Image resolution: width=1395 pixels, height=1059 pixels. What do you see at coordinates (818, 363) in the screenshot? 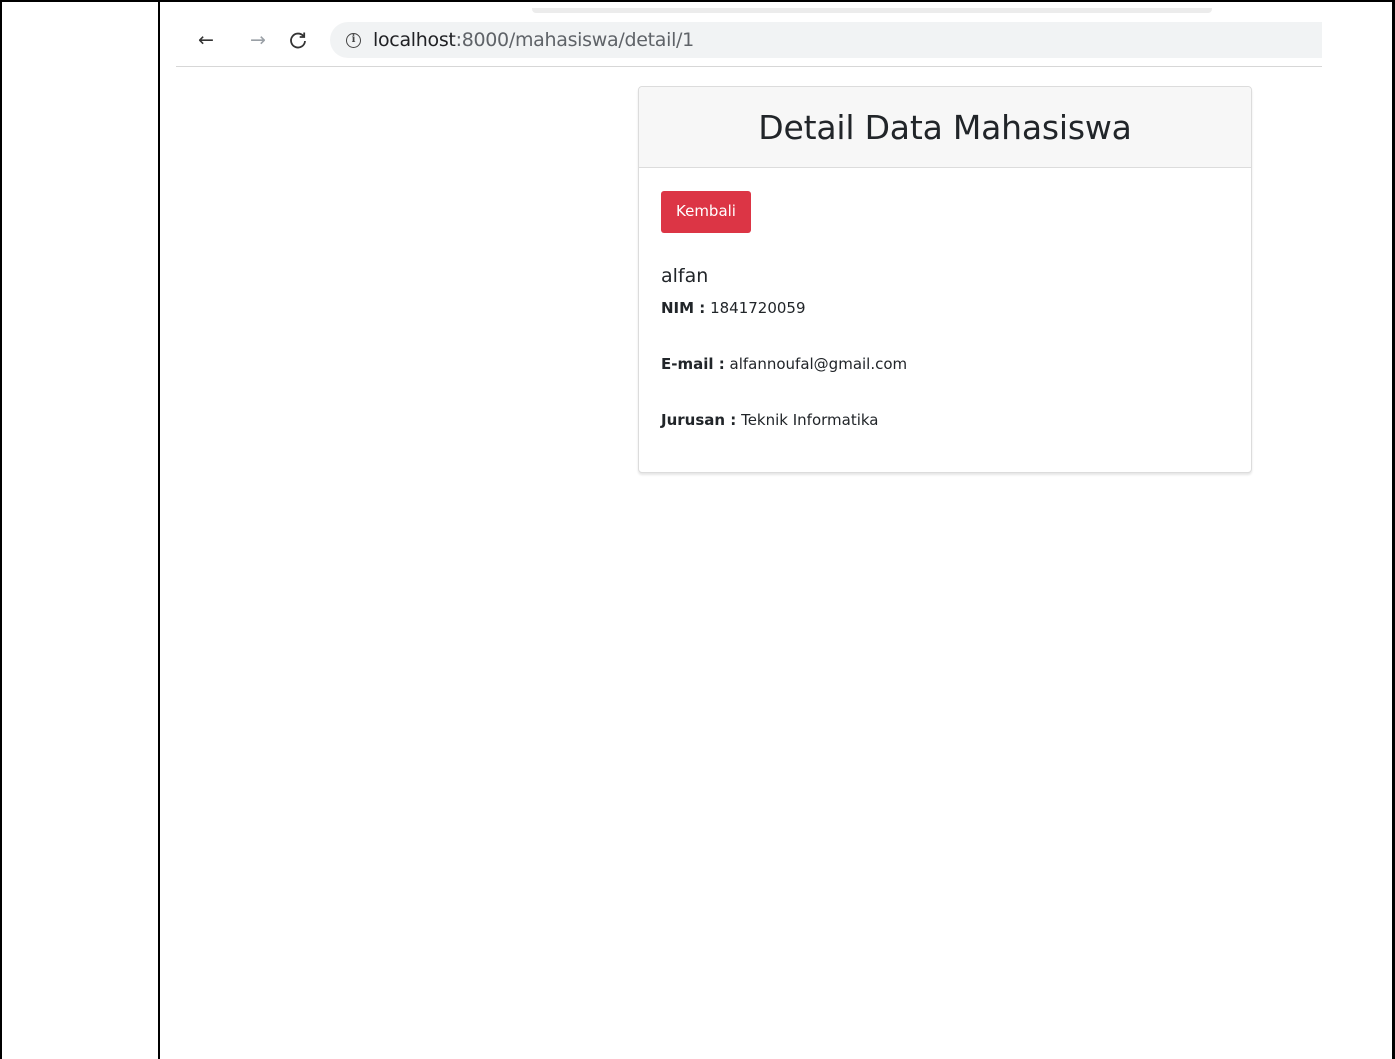
I see `field-value-email: alfannoufal@gmail.com` at bounding box center [818, 363].